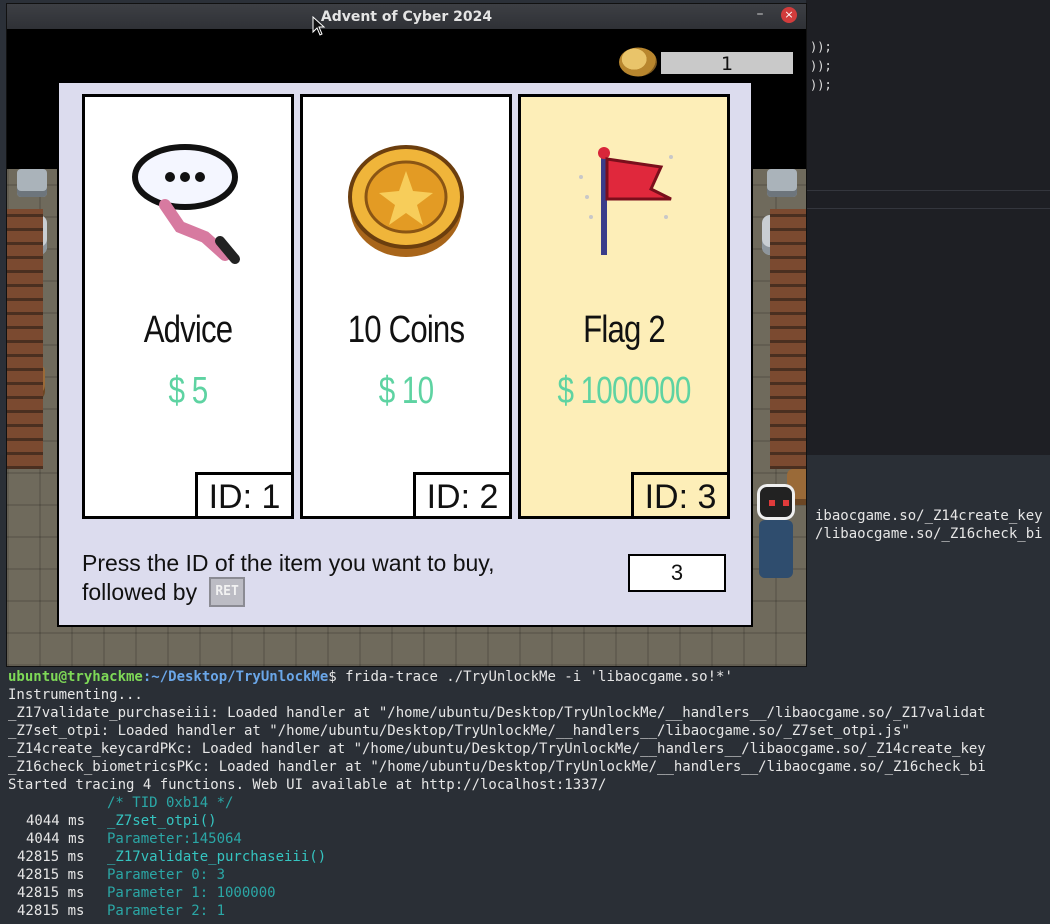 This screenshot has width=1050, height=924. I want to click on window-titlebar: Advent of Cyber 2024 – ×, so click(406, 16).